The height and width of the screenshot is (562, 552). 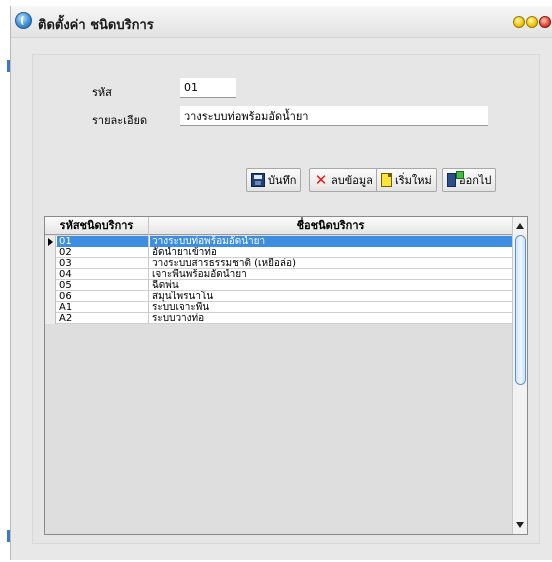 I want to click on row-name: ฉีดพ่น, so click(x=331, y=285).